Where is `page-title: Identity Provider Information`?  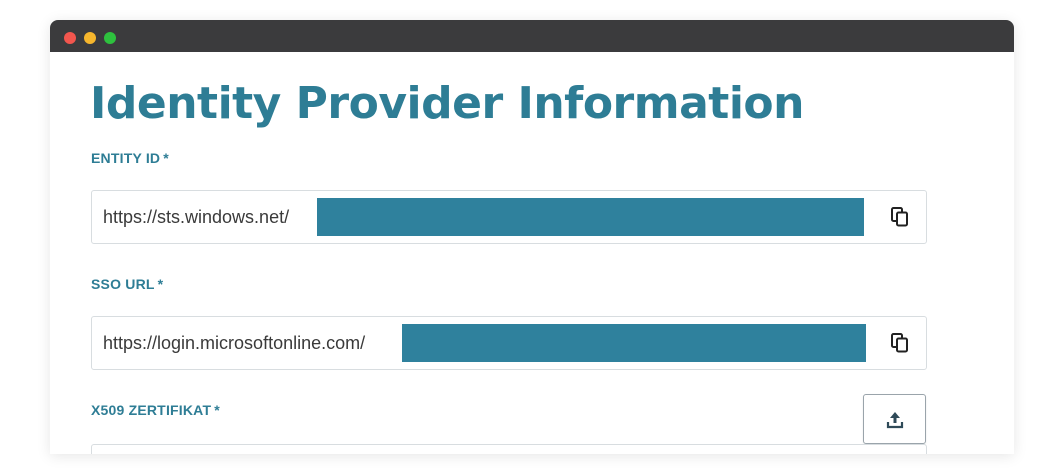 page-title: Identity Provider Information is located at coordinates (447, 103).